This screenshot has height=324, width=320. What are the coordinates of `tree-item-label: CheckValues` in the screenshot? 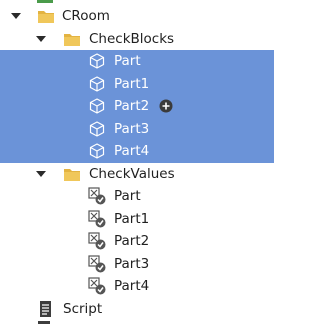 It's located at (132, 173).